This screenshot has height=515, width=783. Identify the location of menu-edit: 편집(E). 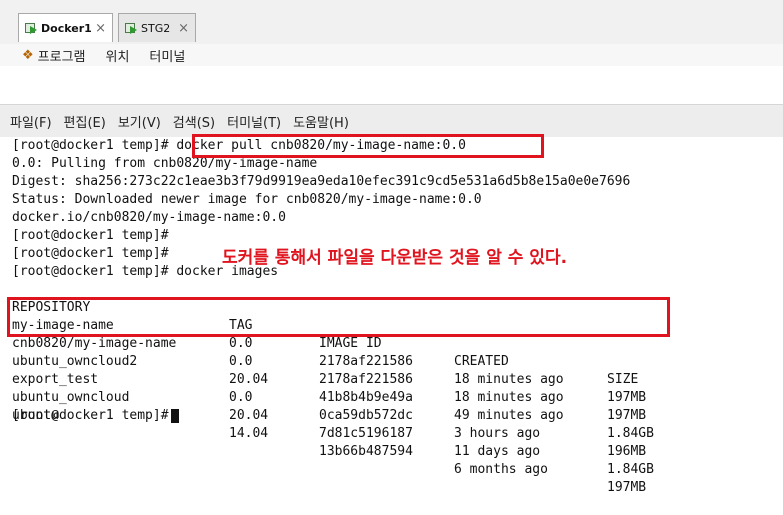
(85, 121).